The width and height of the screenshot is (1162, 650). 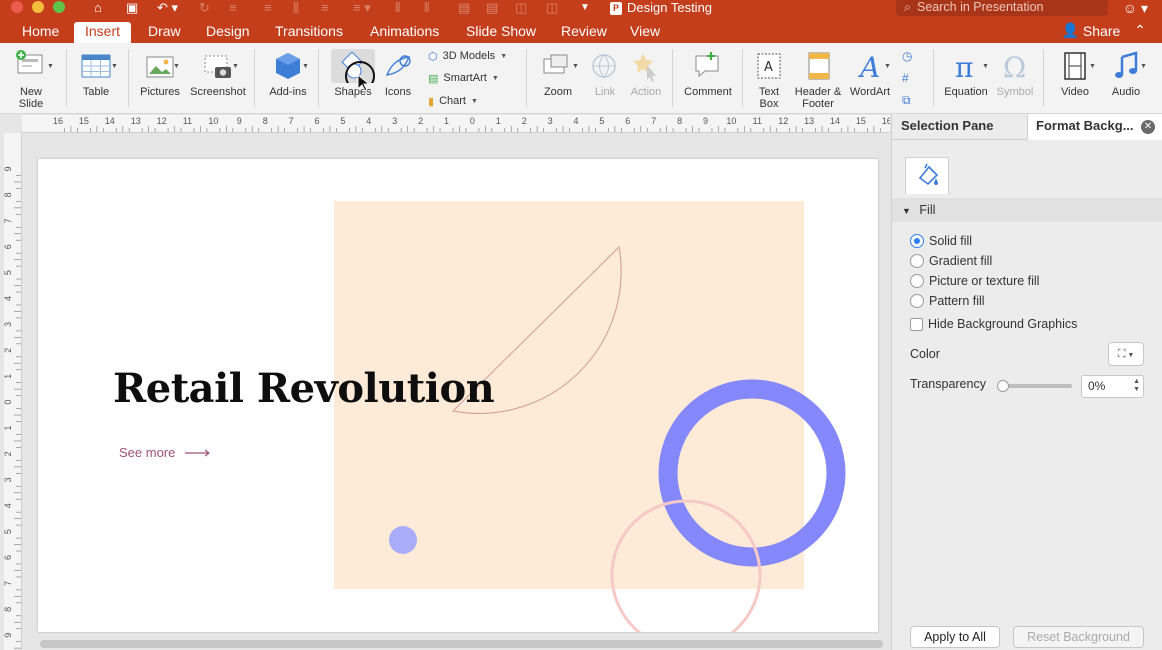 I want to click on tab-slide-show: Slide Show, so click(x=501, y=32).